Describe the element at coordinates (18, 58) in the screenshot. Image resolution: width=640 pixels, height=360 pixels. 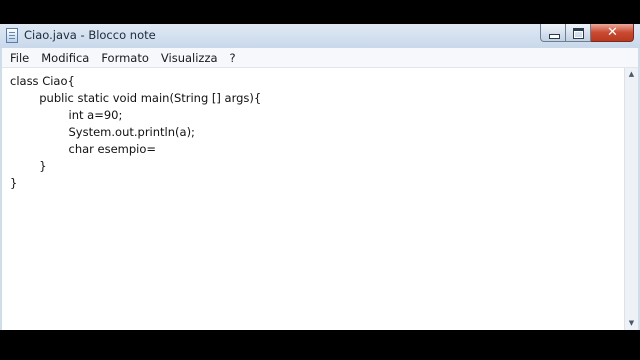
I see `menu-item-file: File` at that location.